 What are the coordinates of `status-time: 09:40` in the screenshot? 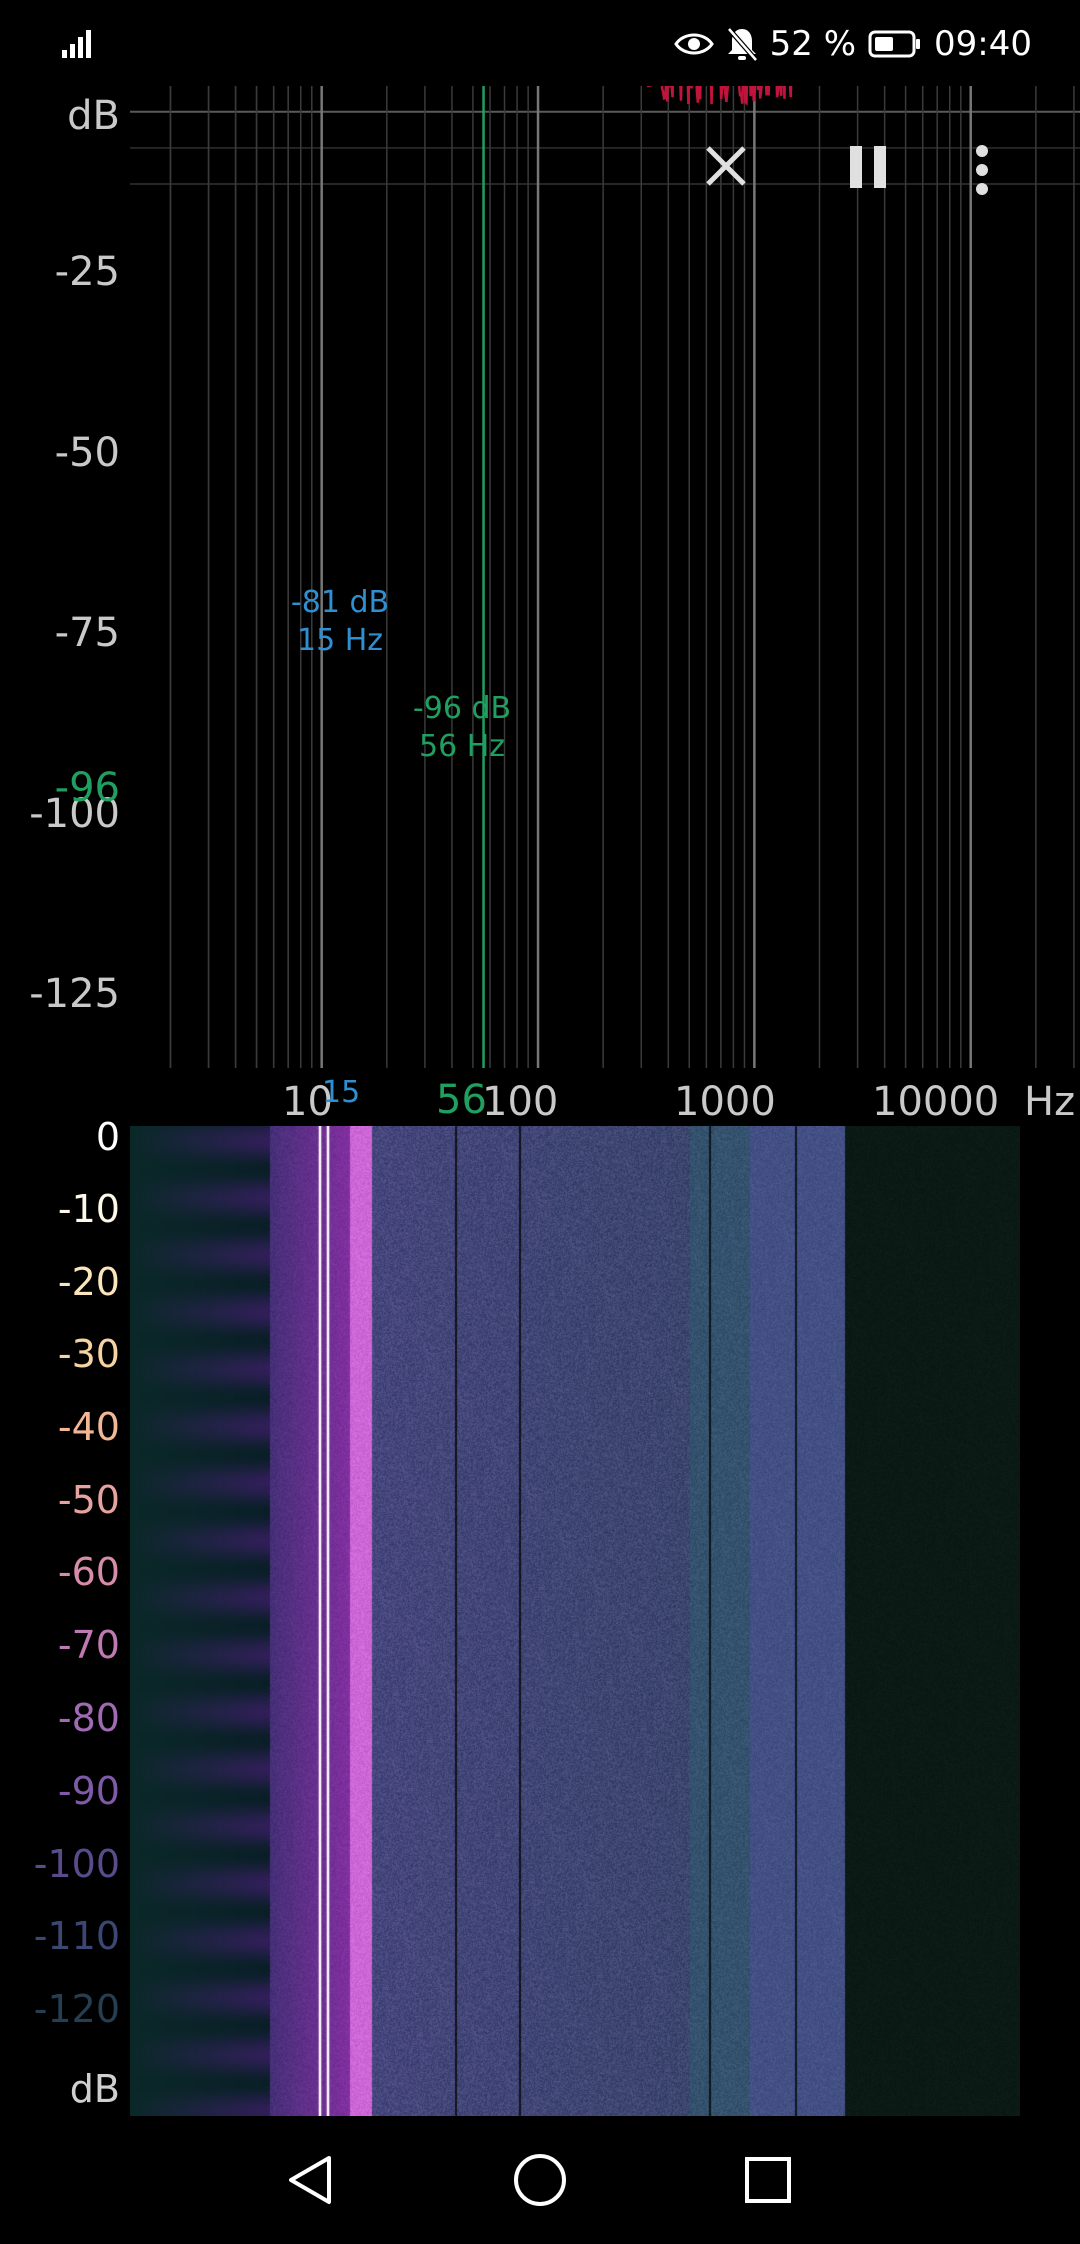 It's located at (983, 44).